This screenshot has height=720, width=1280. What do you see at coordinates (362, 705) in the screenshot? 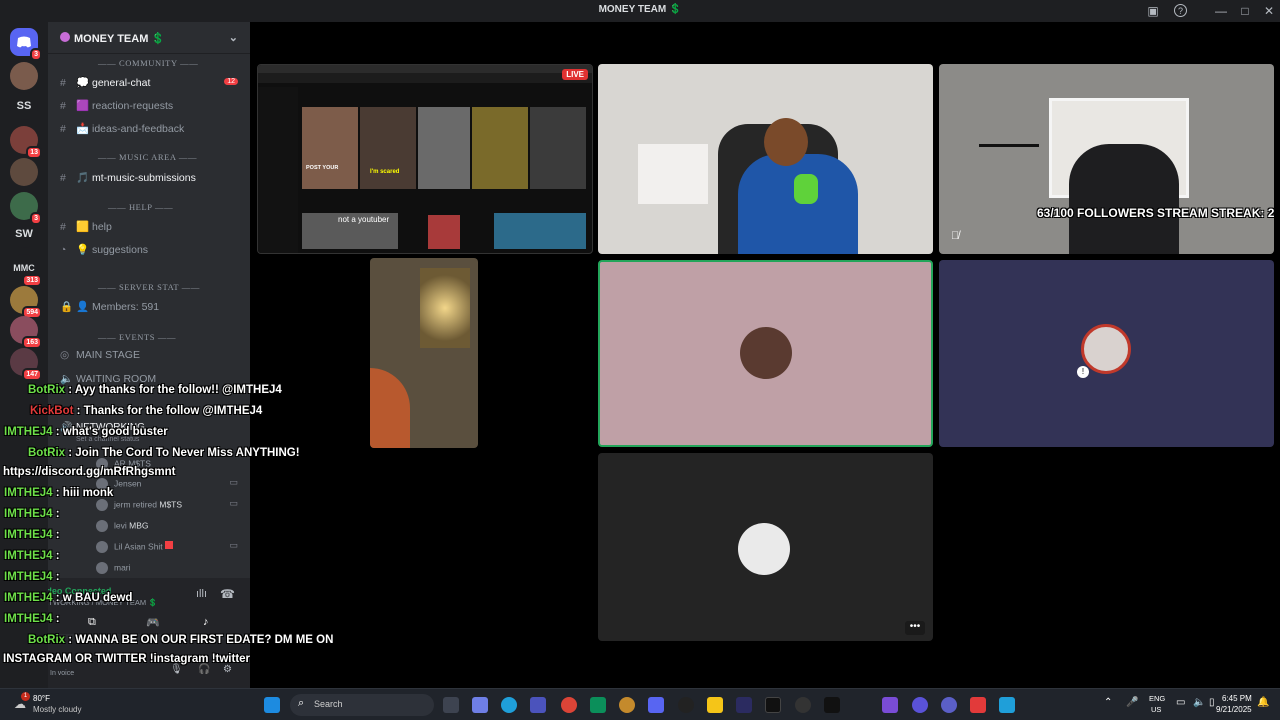
I see `taskbar-search: ⌕ Search` at bounding box center [362, 705].